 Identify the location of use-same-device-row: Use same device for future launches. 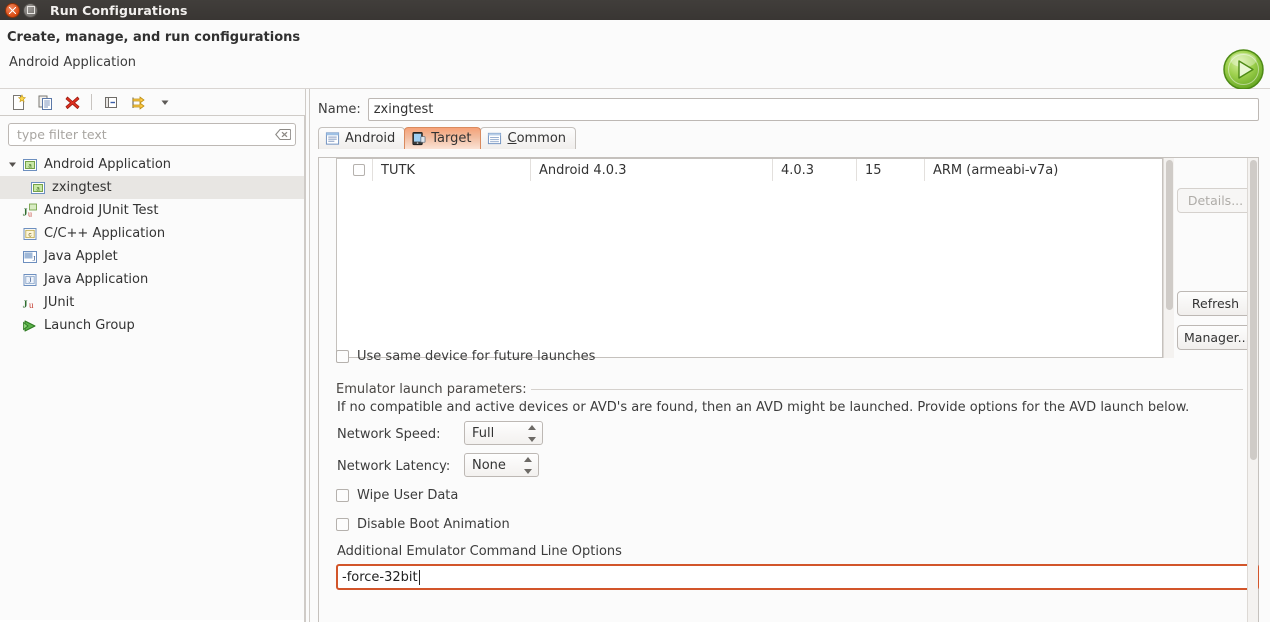
(465, 356).